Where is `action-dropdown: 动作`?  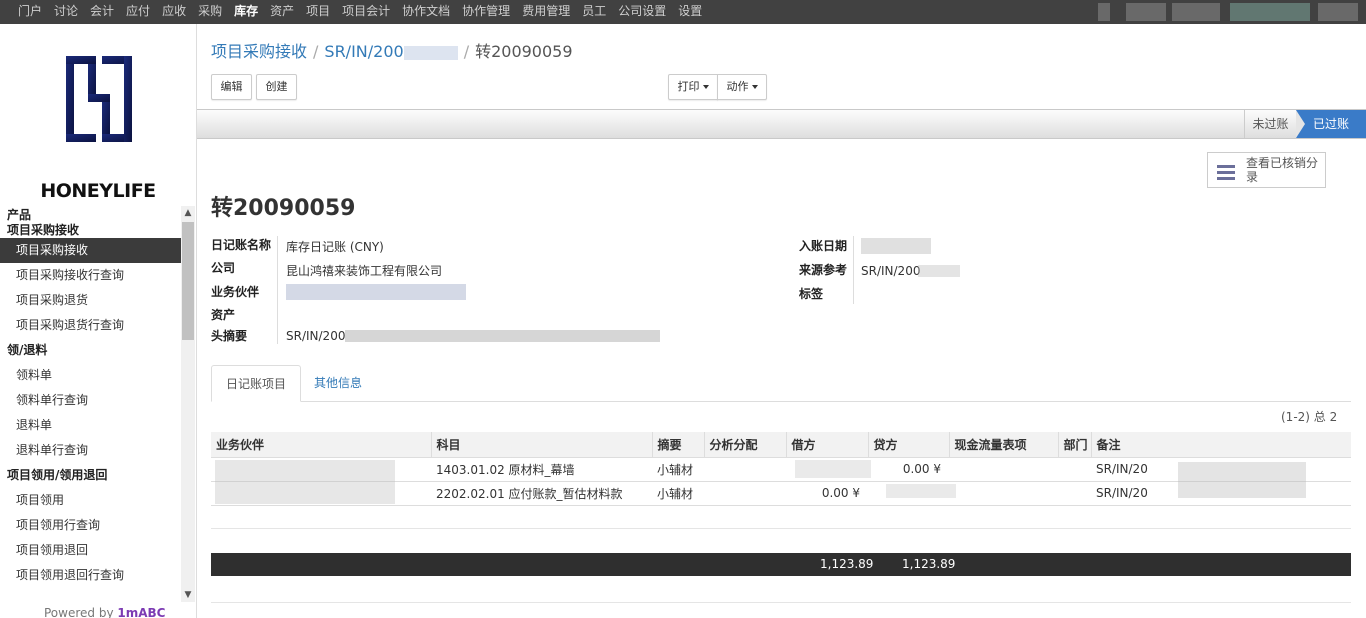 action-dropdown: 动作 is located at coordinates (742, 87).